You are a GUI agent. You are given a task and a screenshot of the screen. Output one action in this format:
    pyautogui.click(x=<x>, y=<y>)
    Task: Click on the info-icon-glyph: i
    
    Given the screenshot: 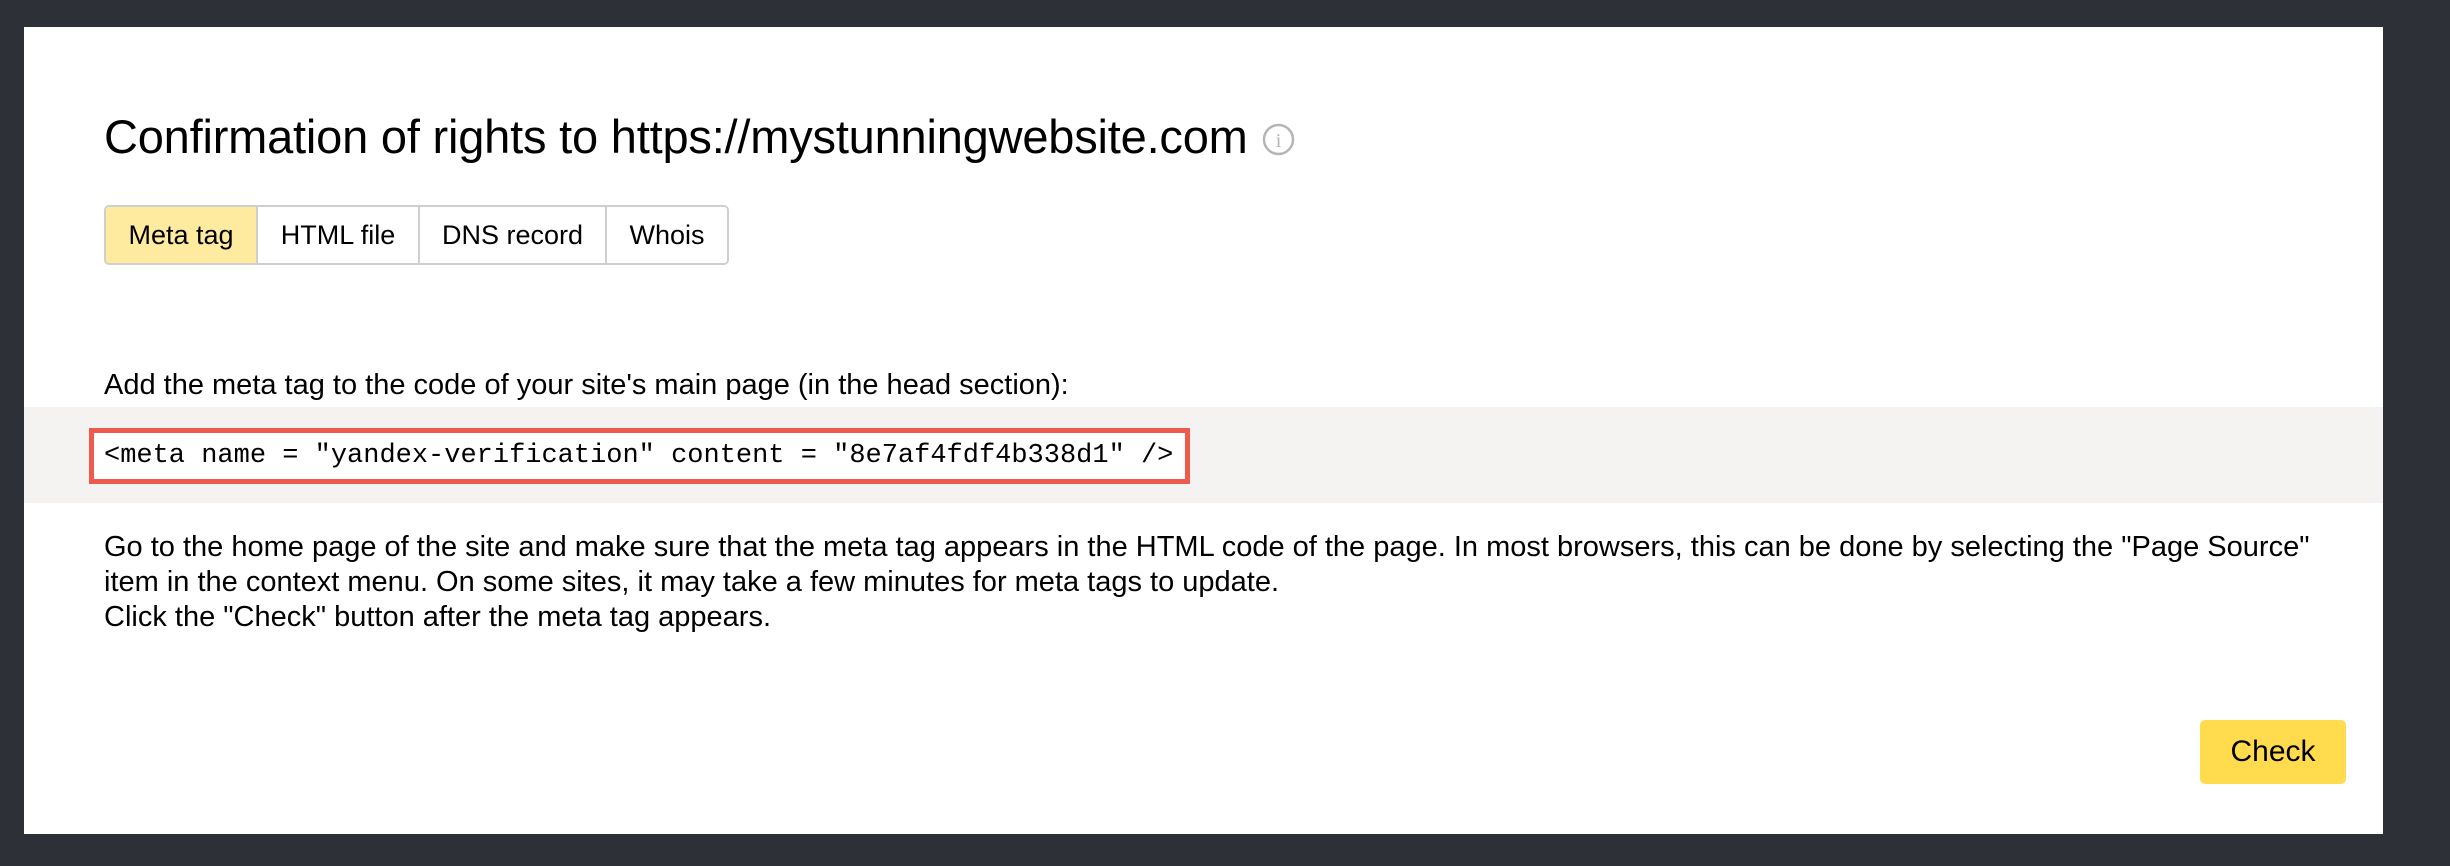 What is the action you would take?
    pyautogui.click(x=1278, y=141)
    